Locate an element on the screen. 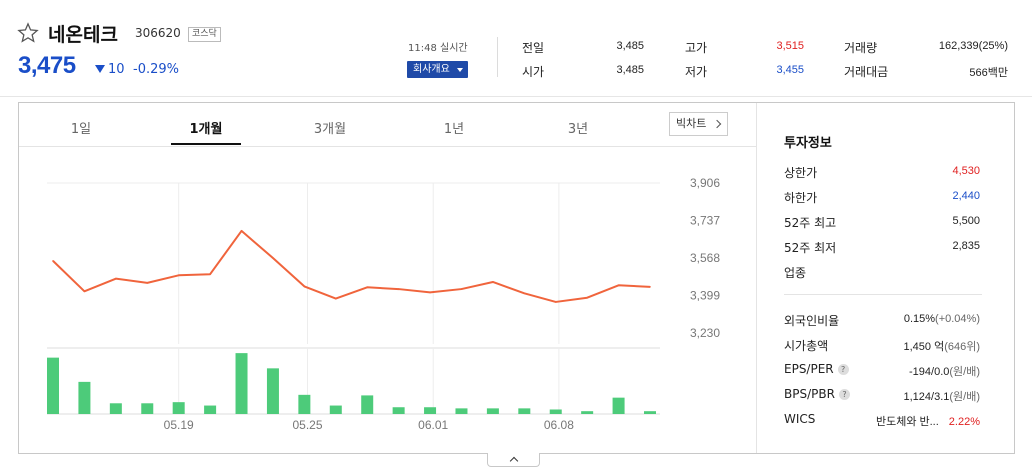  chevron-up-icon is located at coordinates (514, 461).